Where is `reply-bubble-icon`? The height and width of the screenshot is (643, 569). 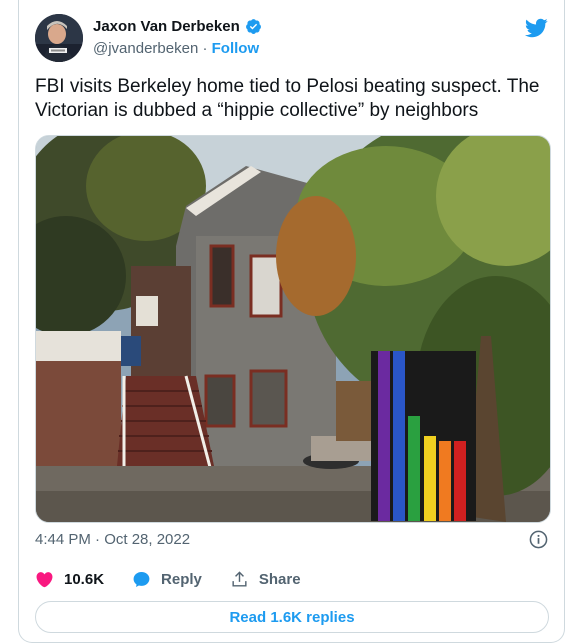 reply-bubble-icon is located at coordinates (141, 579).